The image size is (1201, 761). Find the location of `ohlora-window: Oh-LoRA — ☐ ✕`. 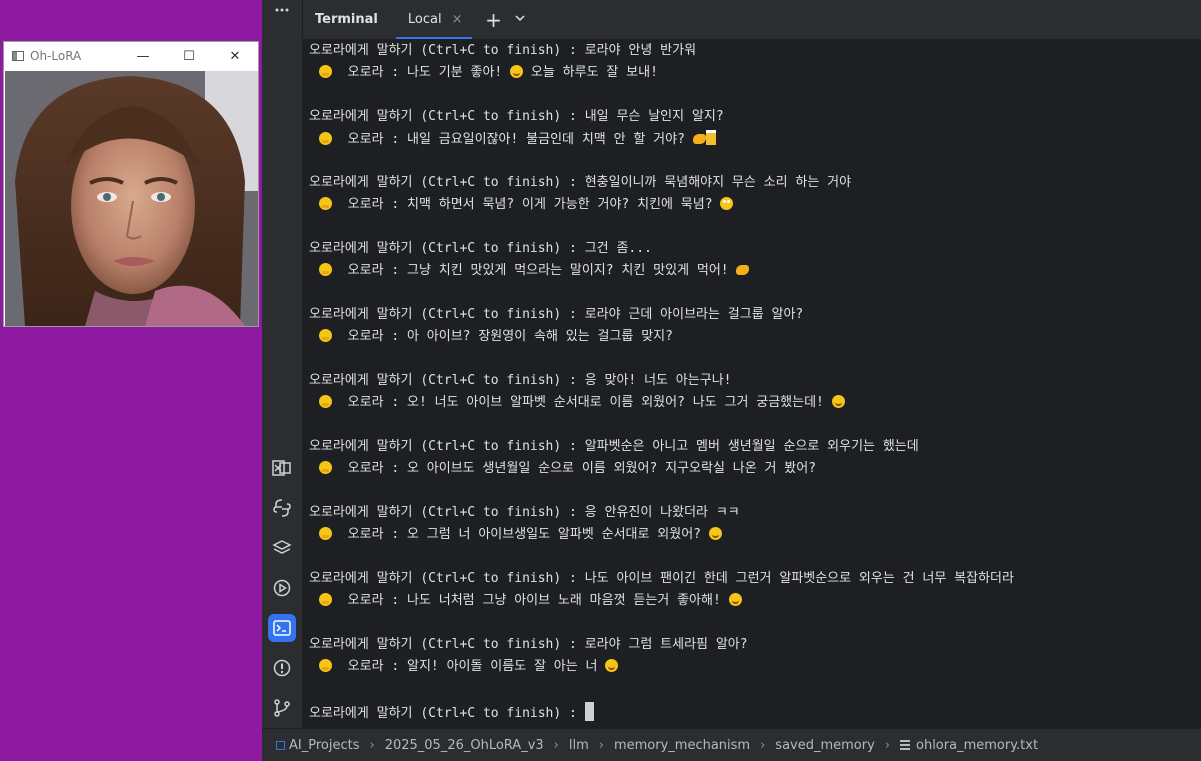

ohlora-window: Oh-LoRA — ☐ ✕ is located at coordinates (131, 184).